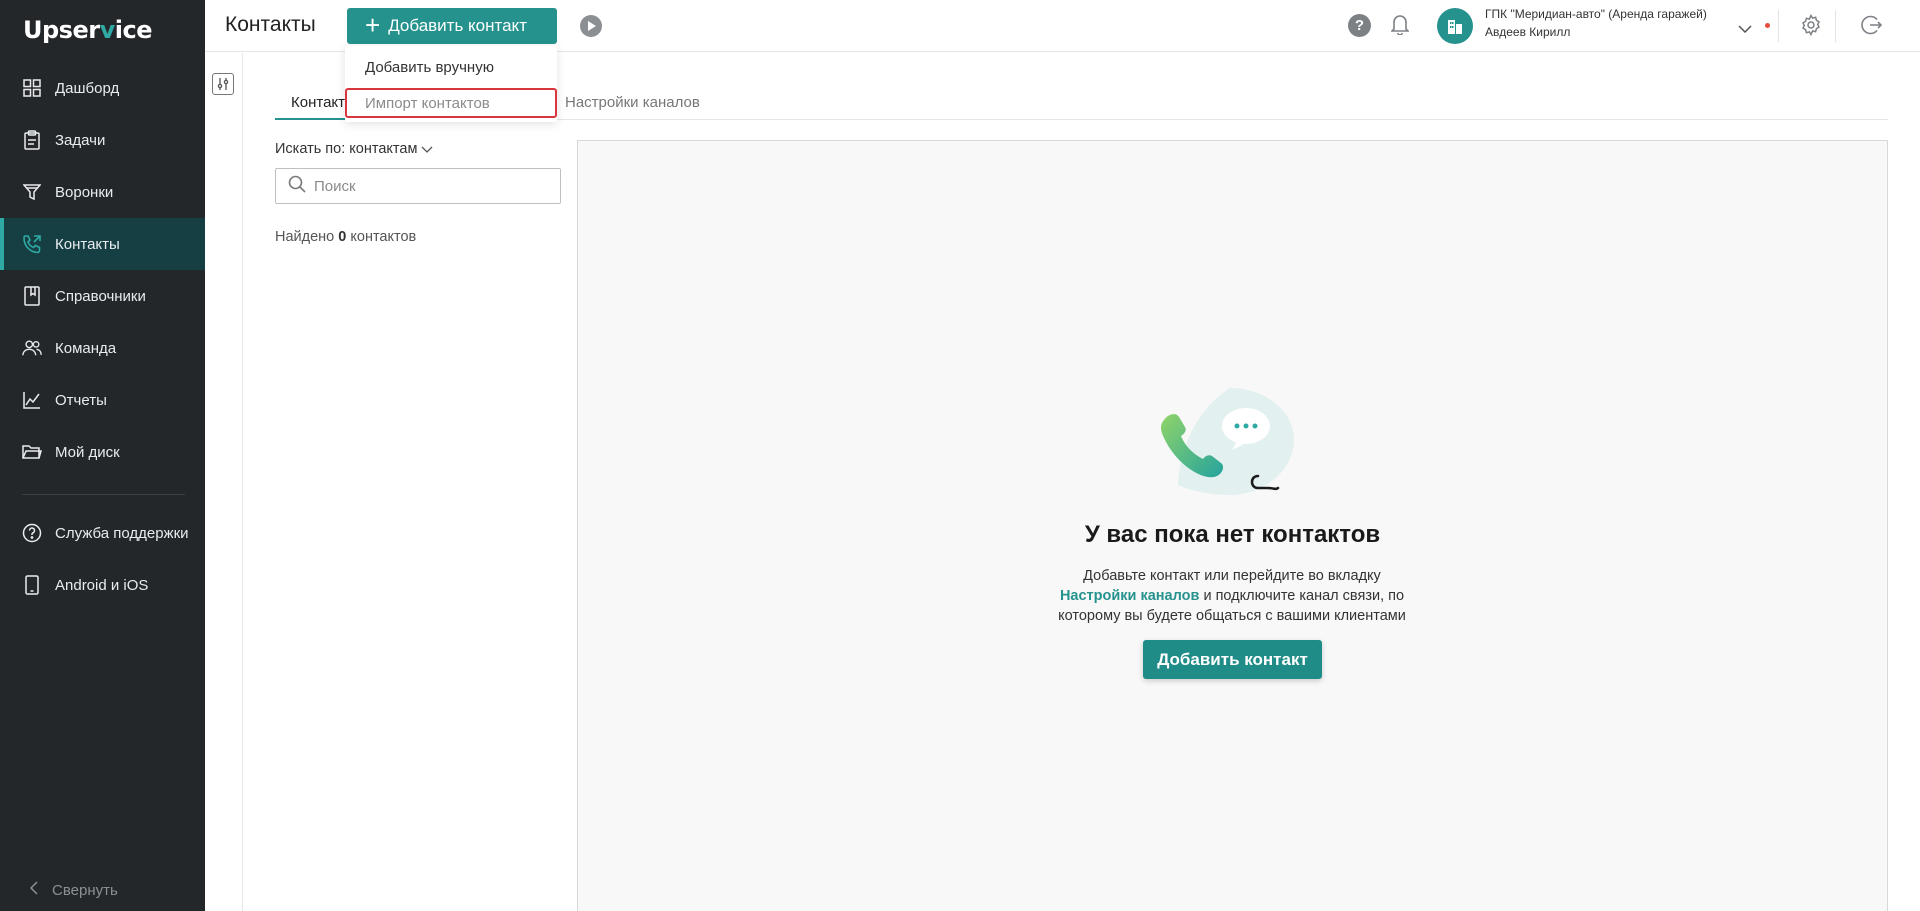  What do you see at coordinates (1528, 32) in the screenshot?
I see `user-name: Авдеев Кирилл` at bounding box center [1528, 32].